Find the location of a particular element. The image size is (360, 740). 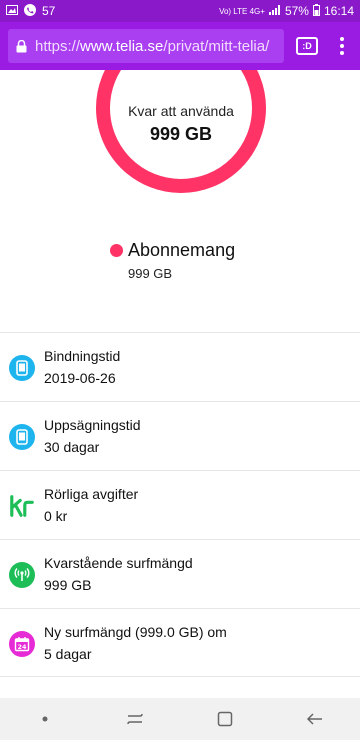

status-bar: 57 Vo) LTE 4G+ 57% 16:14 is located at coordinates (180, 11).